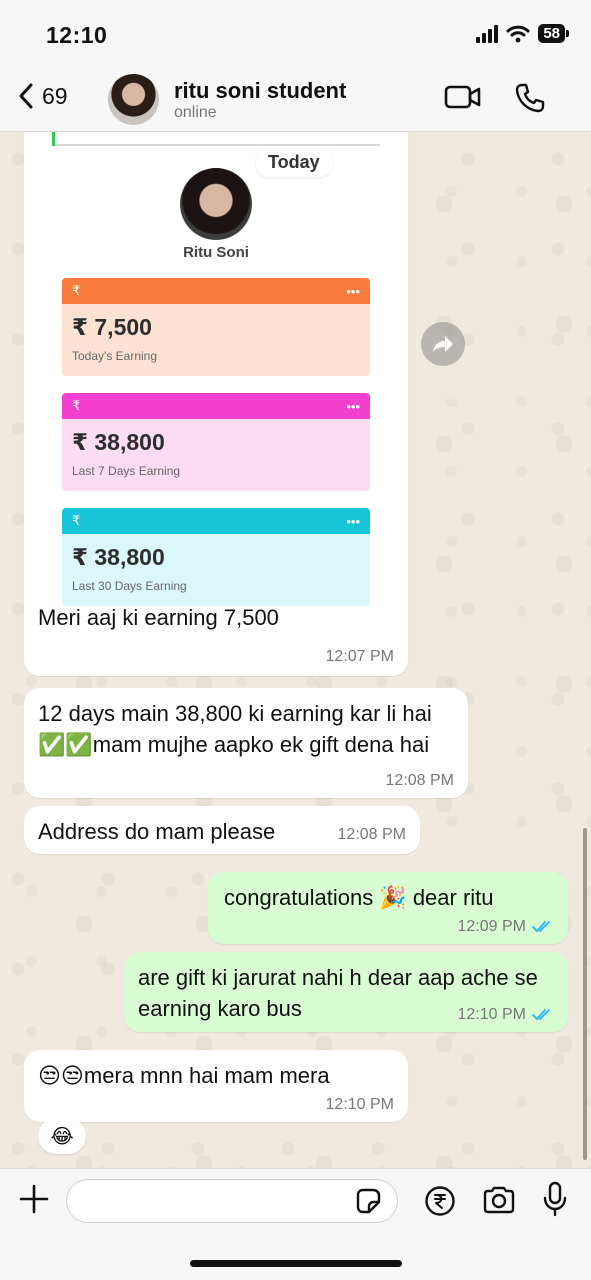 The height and width of the screenshot is (1280, 591). What do you see at coordinates (585, 994) in the screenshot?
I see `scrollbar` at bounding box center [585, 994].